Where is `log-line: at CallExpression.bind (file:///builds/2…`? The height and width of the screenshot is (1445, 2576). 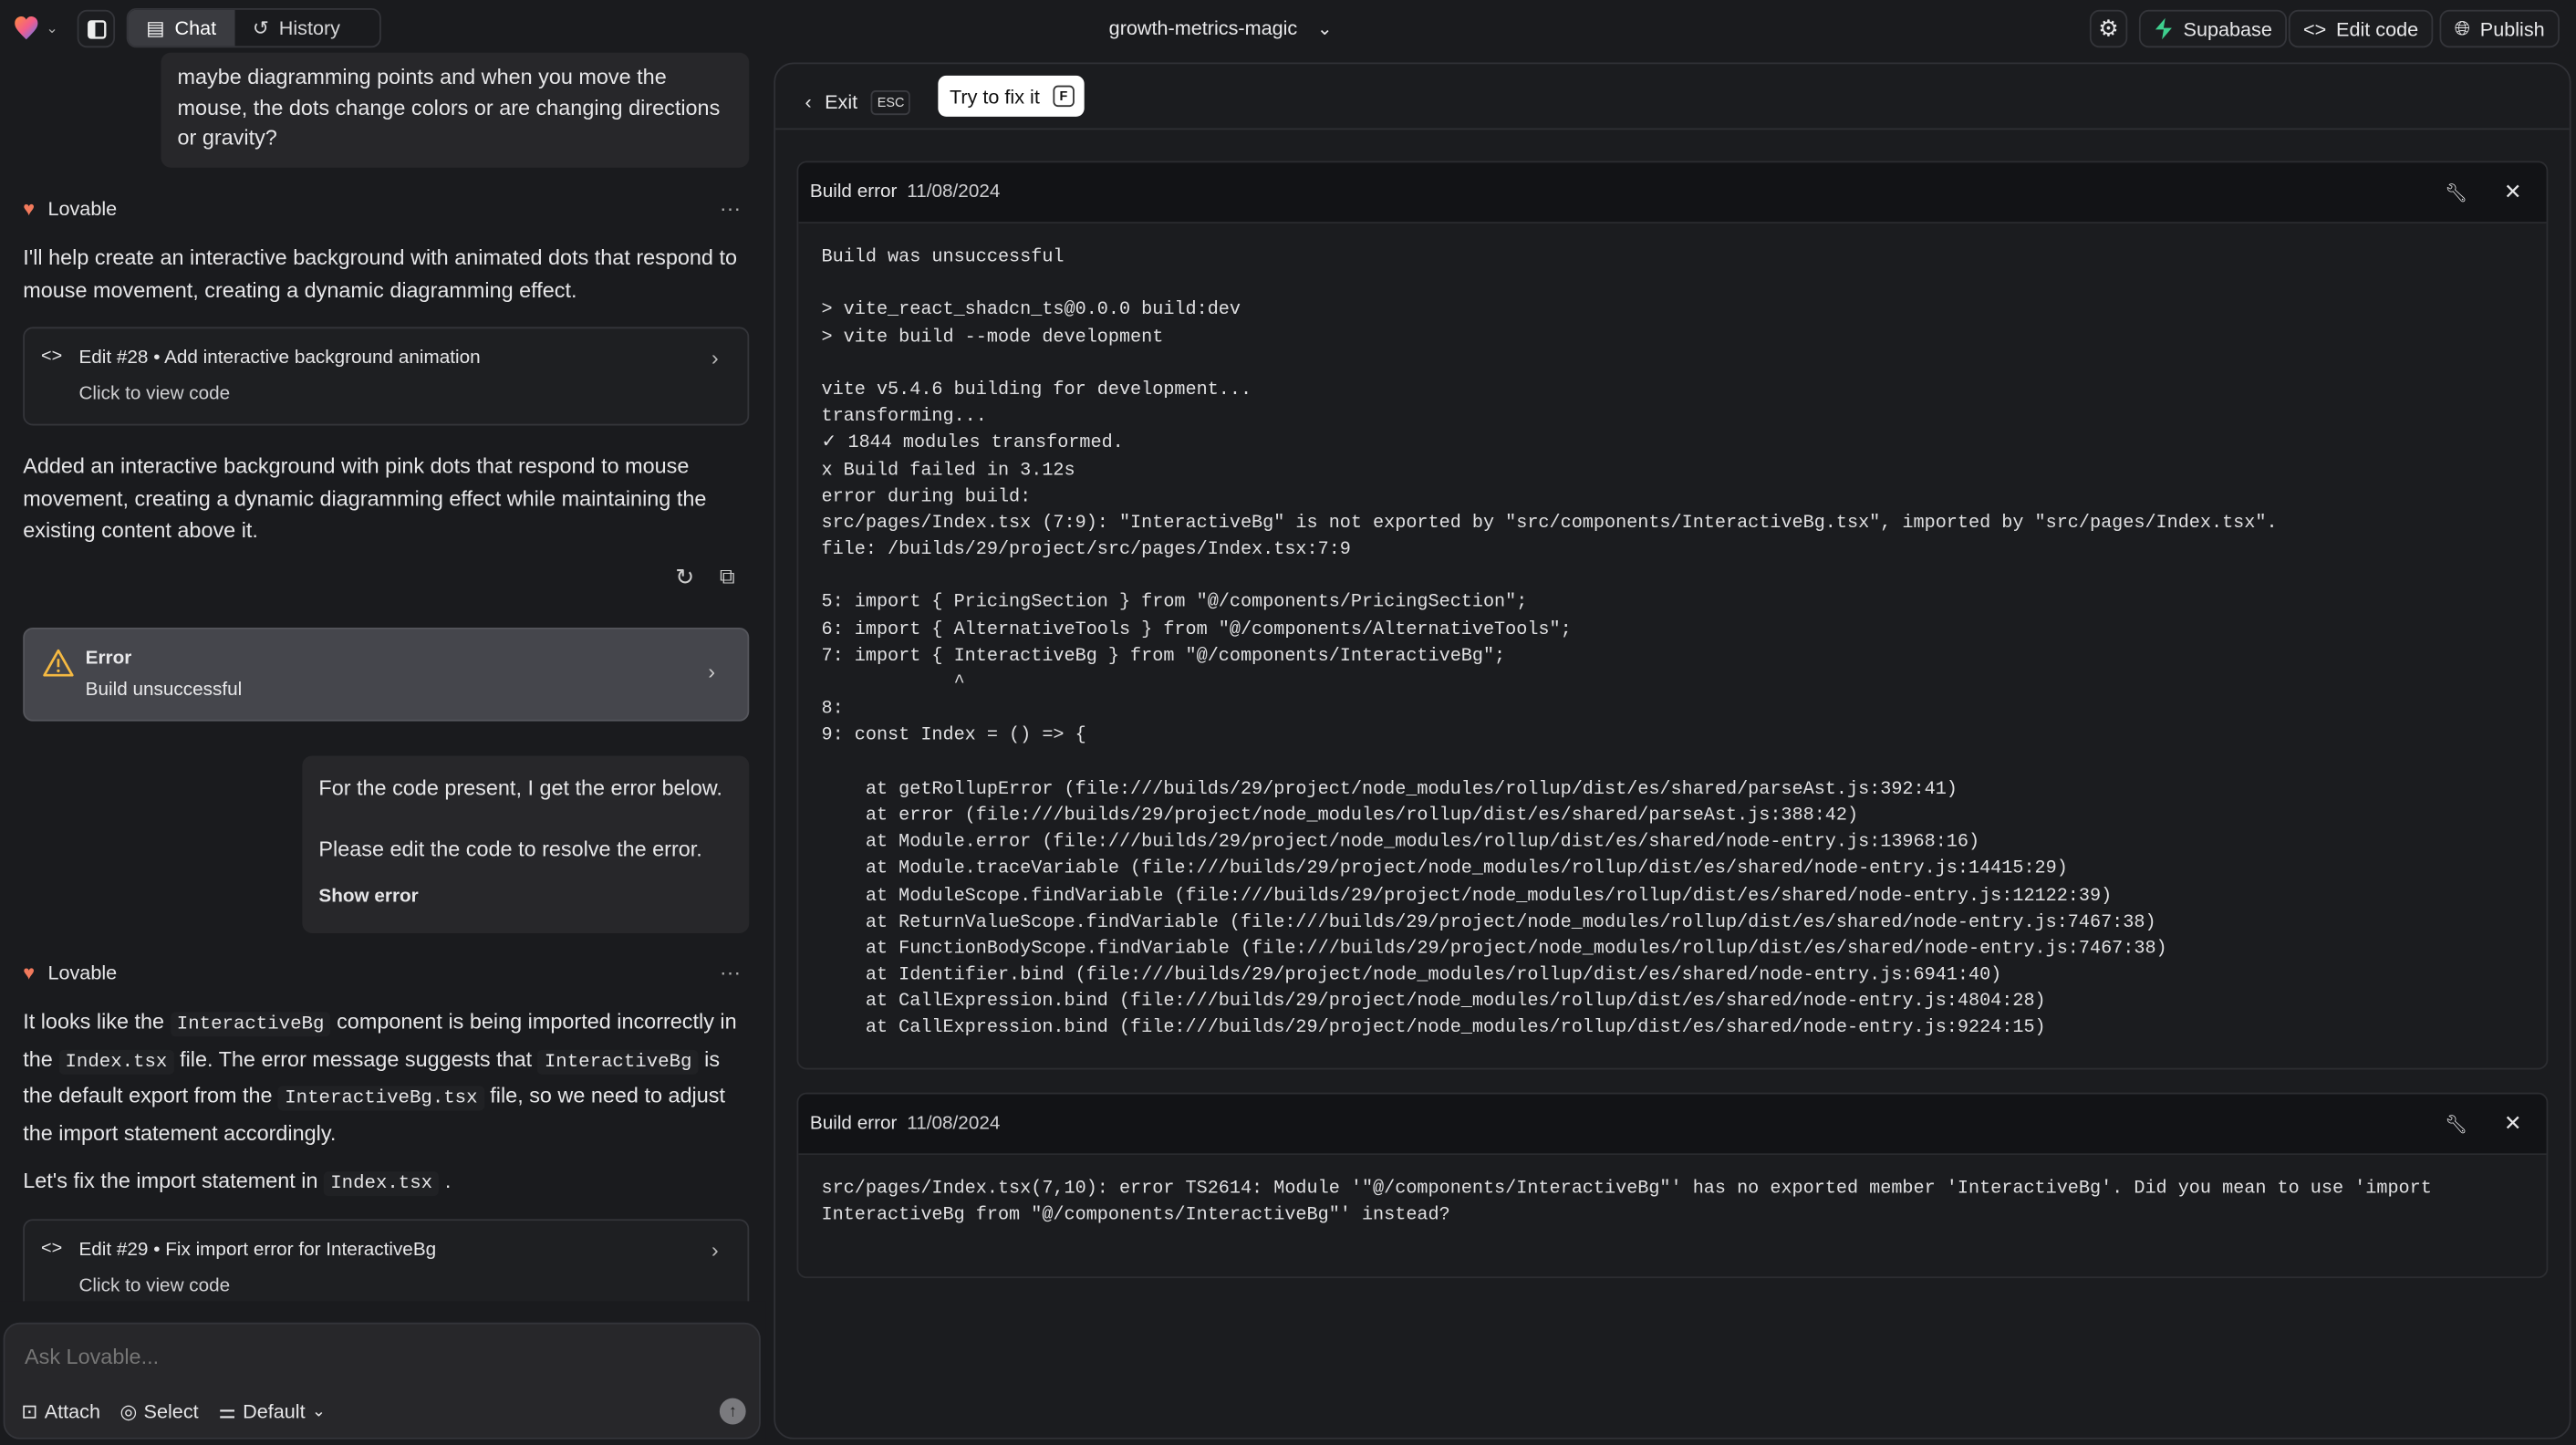 log-line: at CallExpression.bind (file:///builds/2… is located at coordinates (1433, 1029).